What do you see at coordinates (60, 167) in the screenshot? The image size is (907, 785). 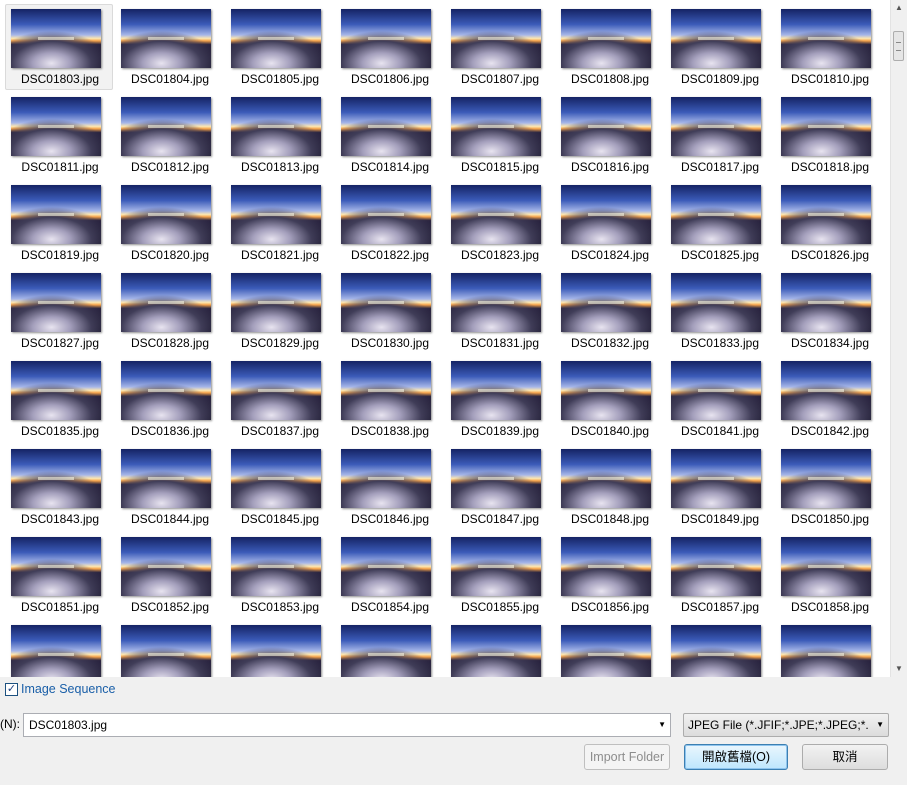 I see `file-name-label: DSC01811.jpg` at bounding box center [60, 167].